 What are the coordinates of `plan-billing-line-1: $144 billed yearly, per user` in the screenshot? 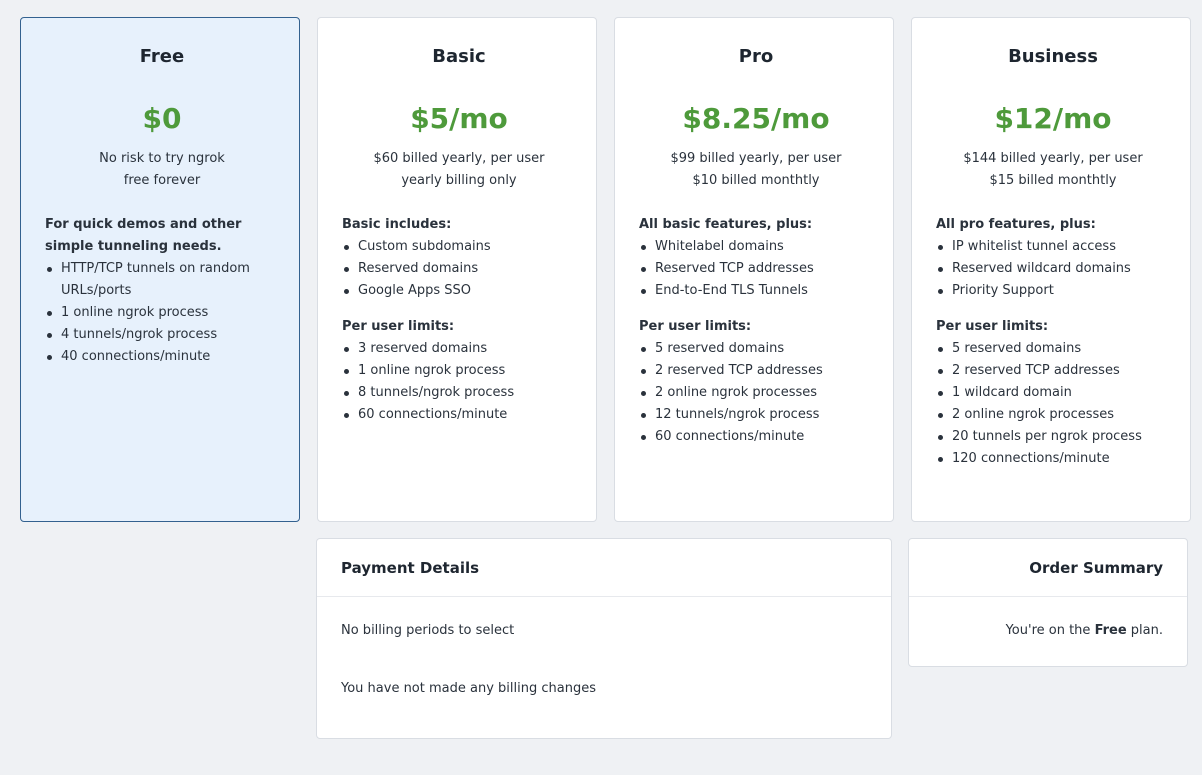 It's located at (1053, 158).